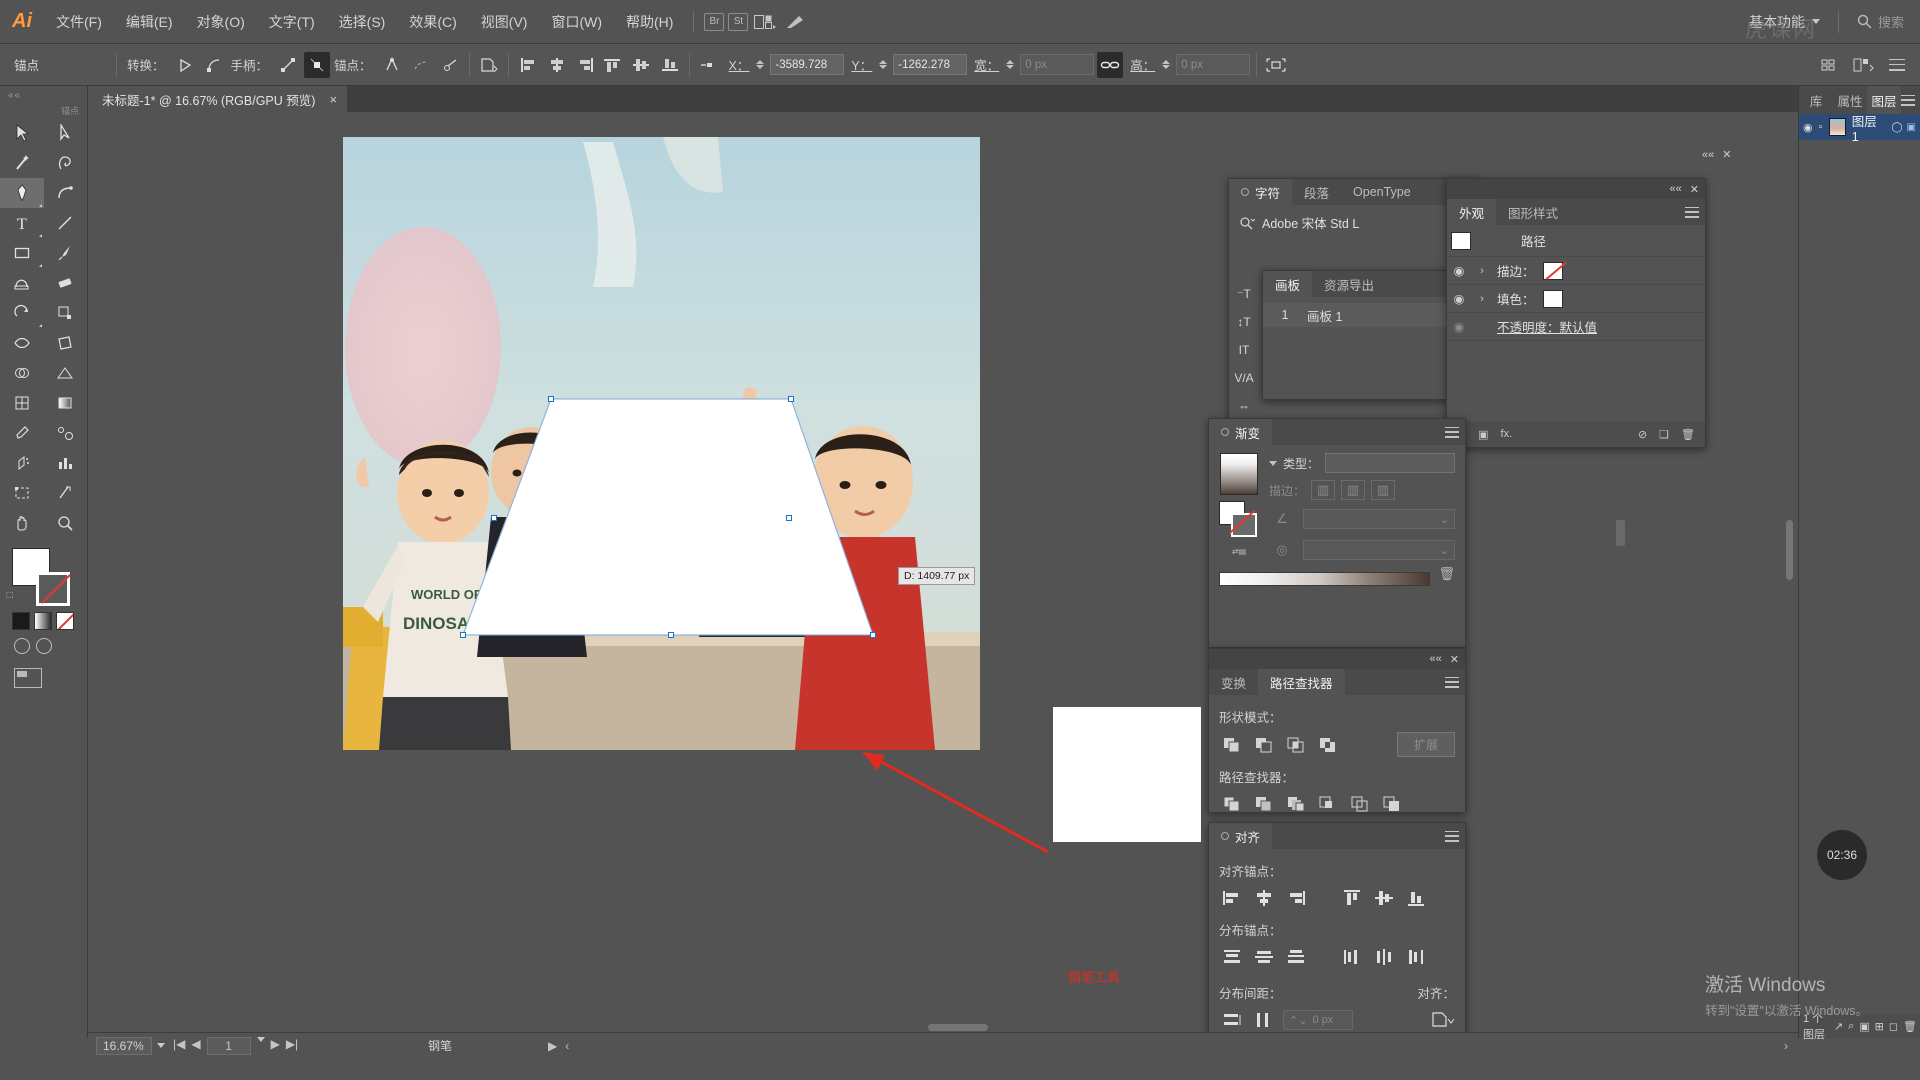 The width and height of the screenshot is (1920, 1080). What do you see at coordinates (22, 283) in the screenshot?
I see `shaper-tool` at bounding box center [22, 283].